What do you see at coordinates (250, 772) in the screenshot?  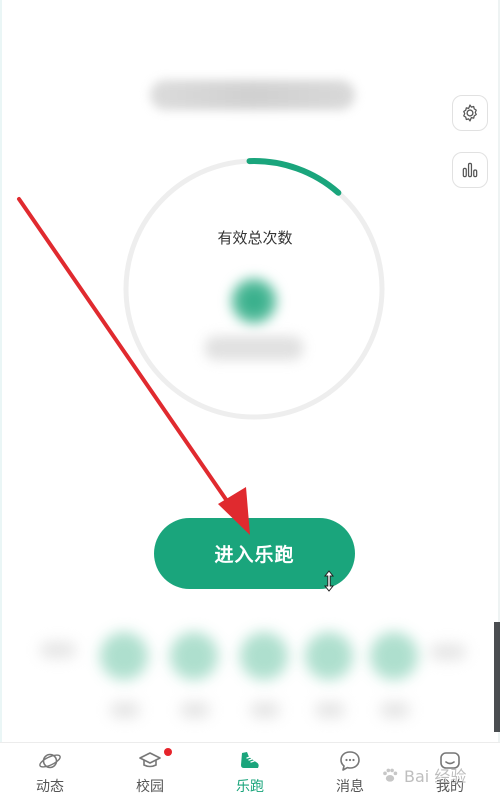 I see `tab-run: 乐跑` at bounding box center [250, 772].